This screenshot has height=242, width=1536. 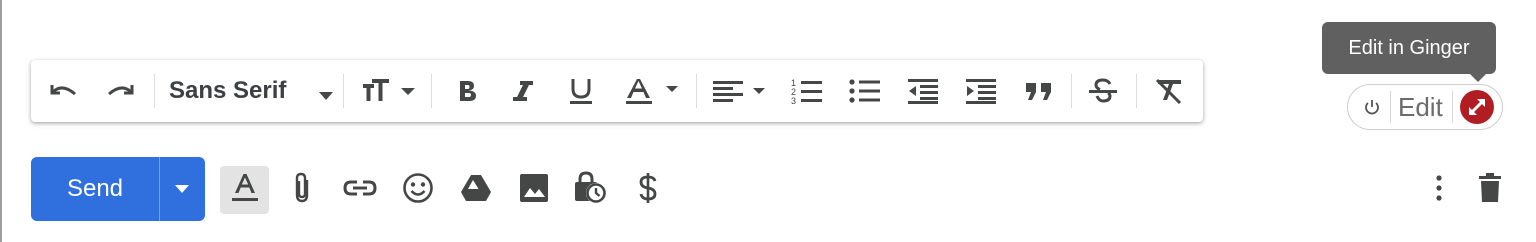 I want to click on numbered-list-icon: 123, so click(x=807, y=91).